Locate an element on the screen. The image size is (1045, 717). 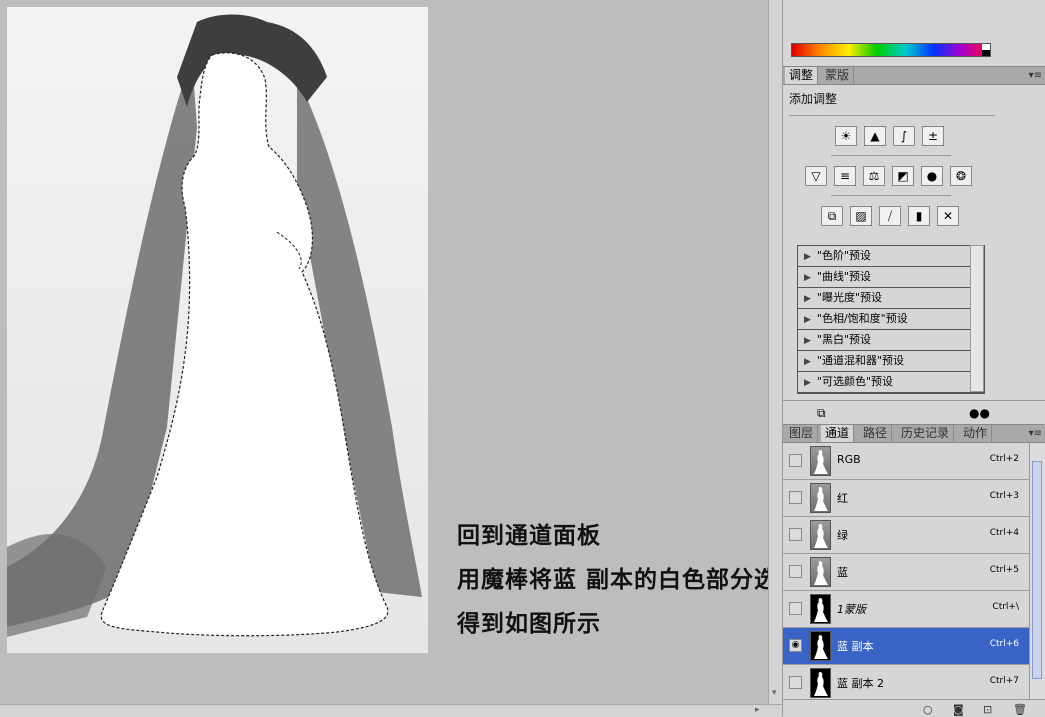
delete-channel-icon: 🗑 is located at coordinates (1020, 709).